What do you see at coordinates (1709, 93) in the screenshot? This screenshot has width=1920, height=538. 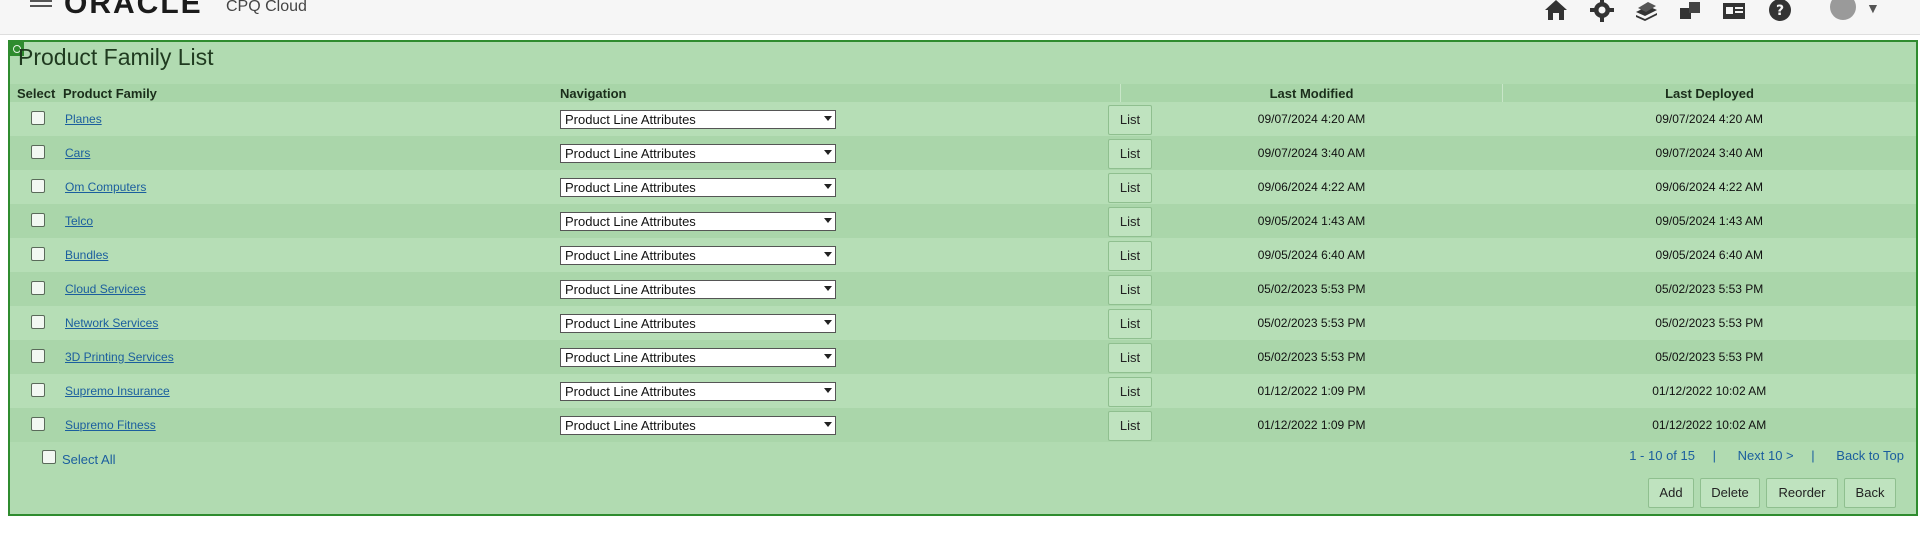 I see `col-last-deployed: Last Deployed` at bounding box center [1709, 93].